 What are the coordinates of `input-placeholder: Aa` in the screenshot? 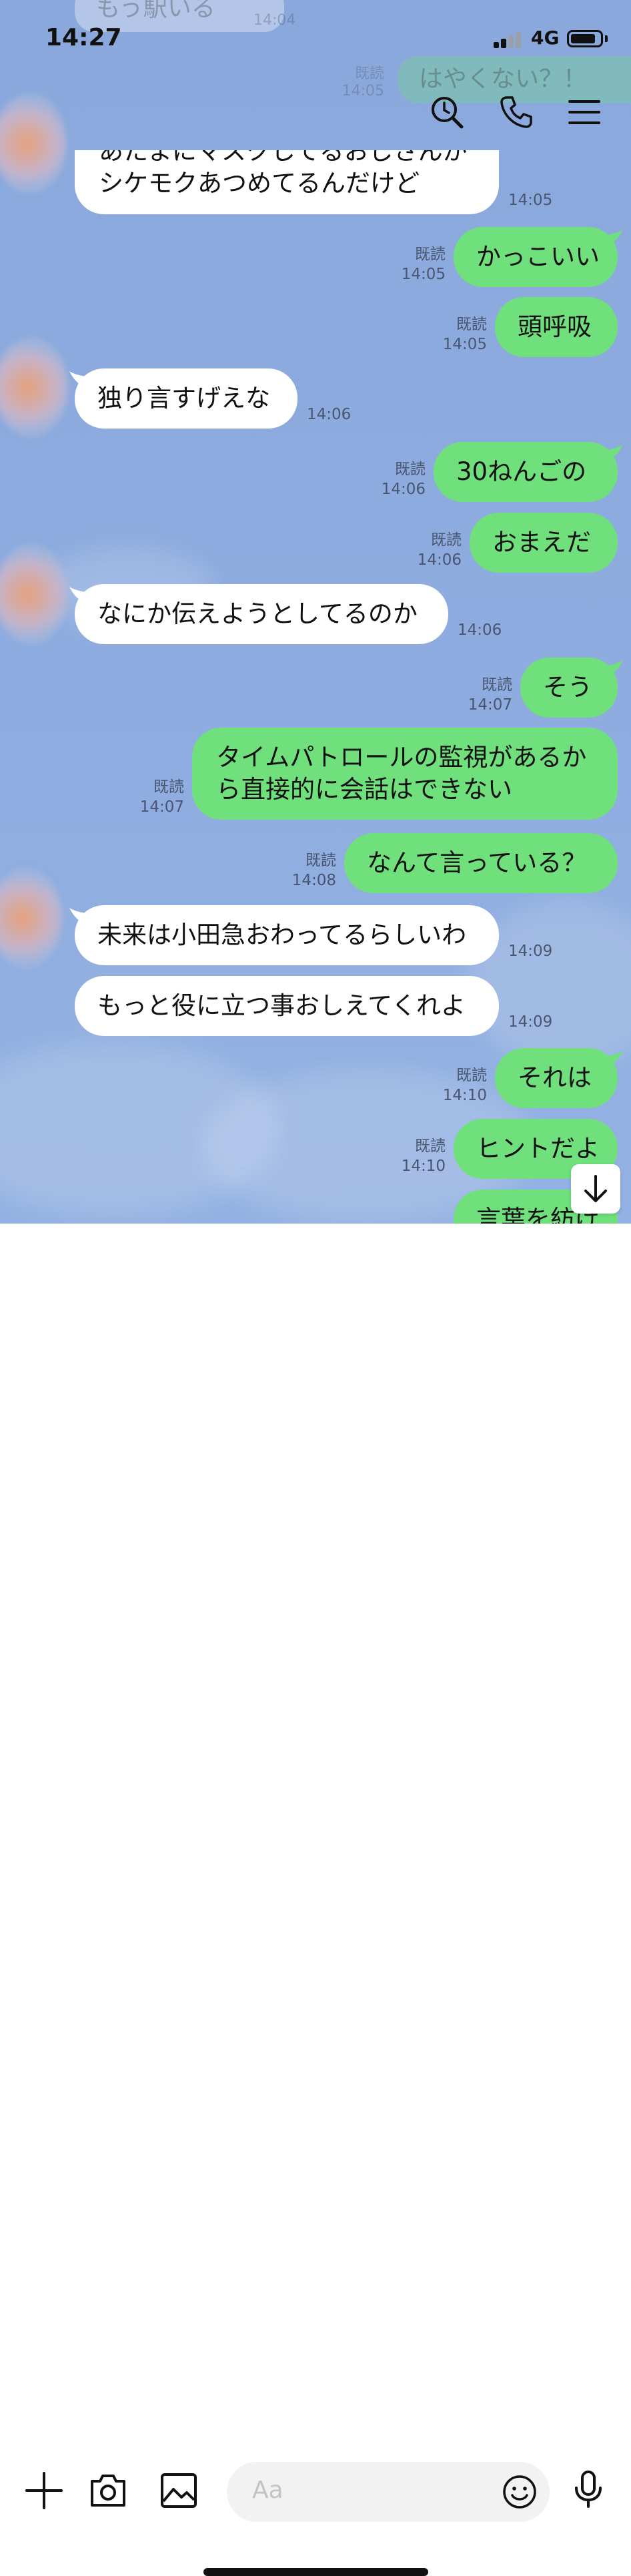 It's located at (267, 2490).